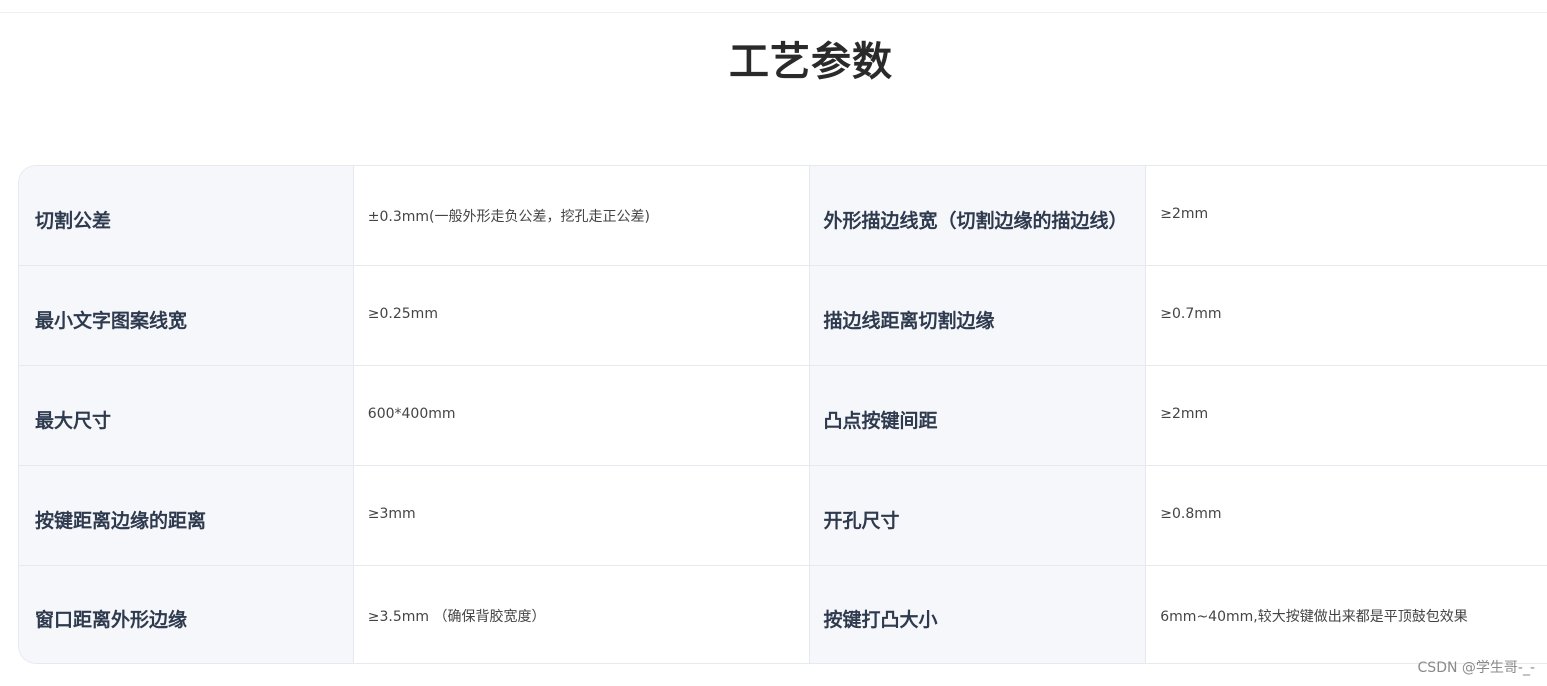 The height and width of the screenshot is (686, 1547). Describe the element at coordinates (1346, 315) in the screenshot. I see `param-value: ≥0.7mm` at that location.